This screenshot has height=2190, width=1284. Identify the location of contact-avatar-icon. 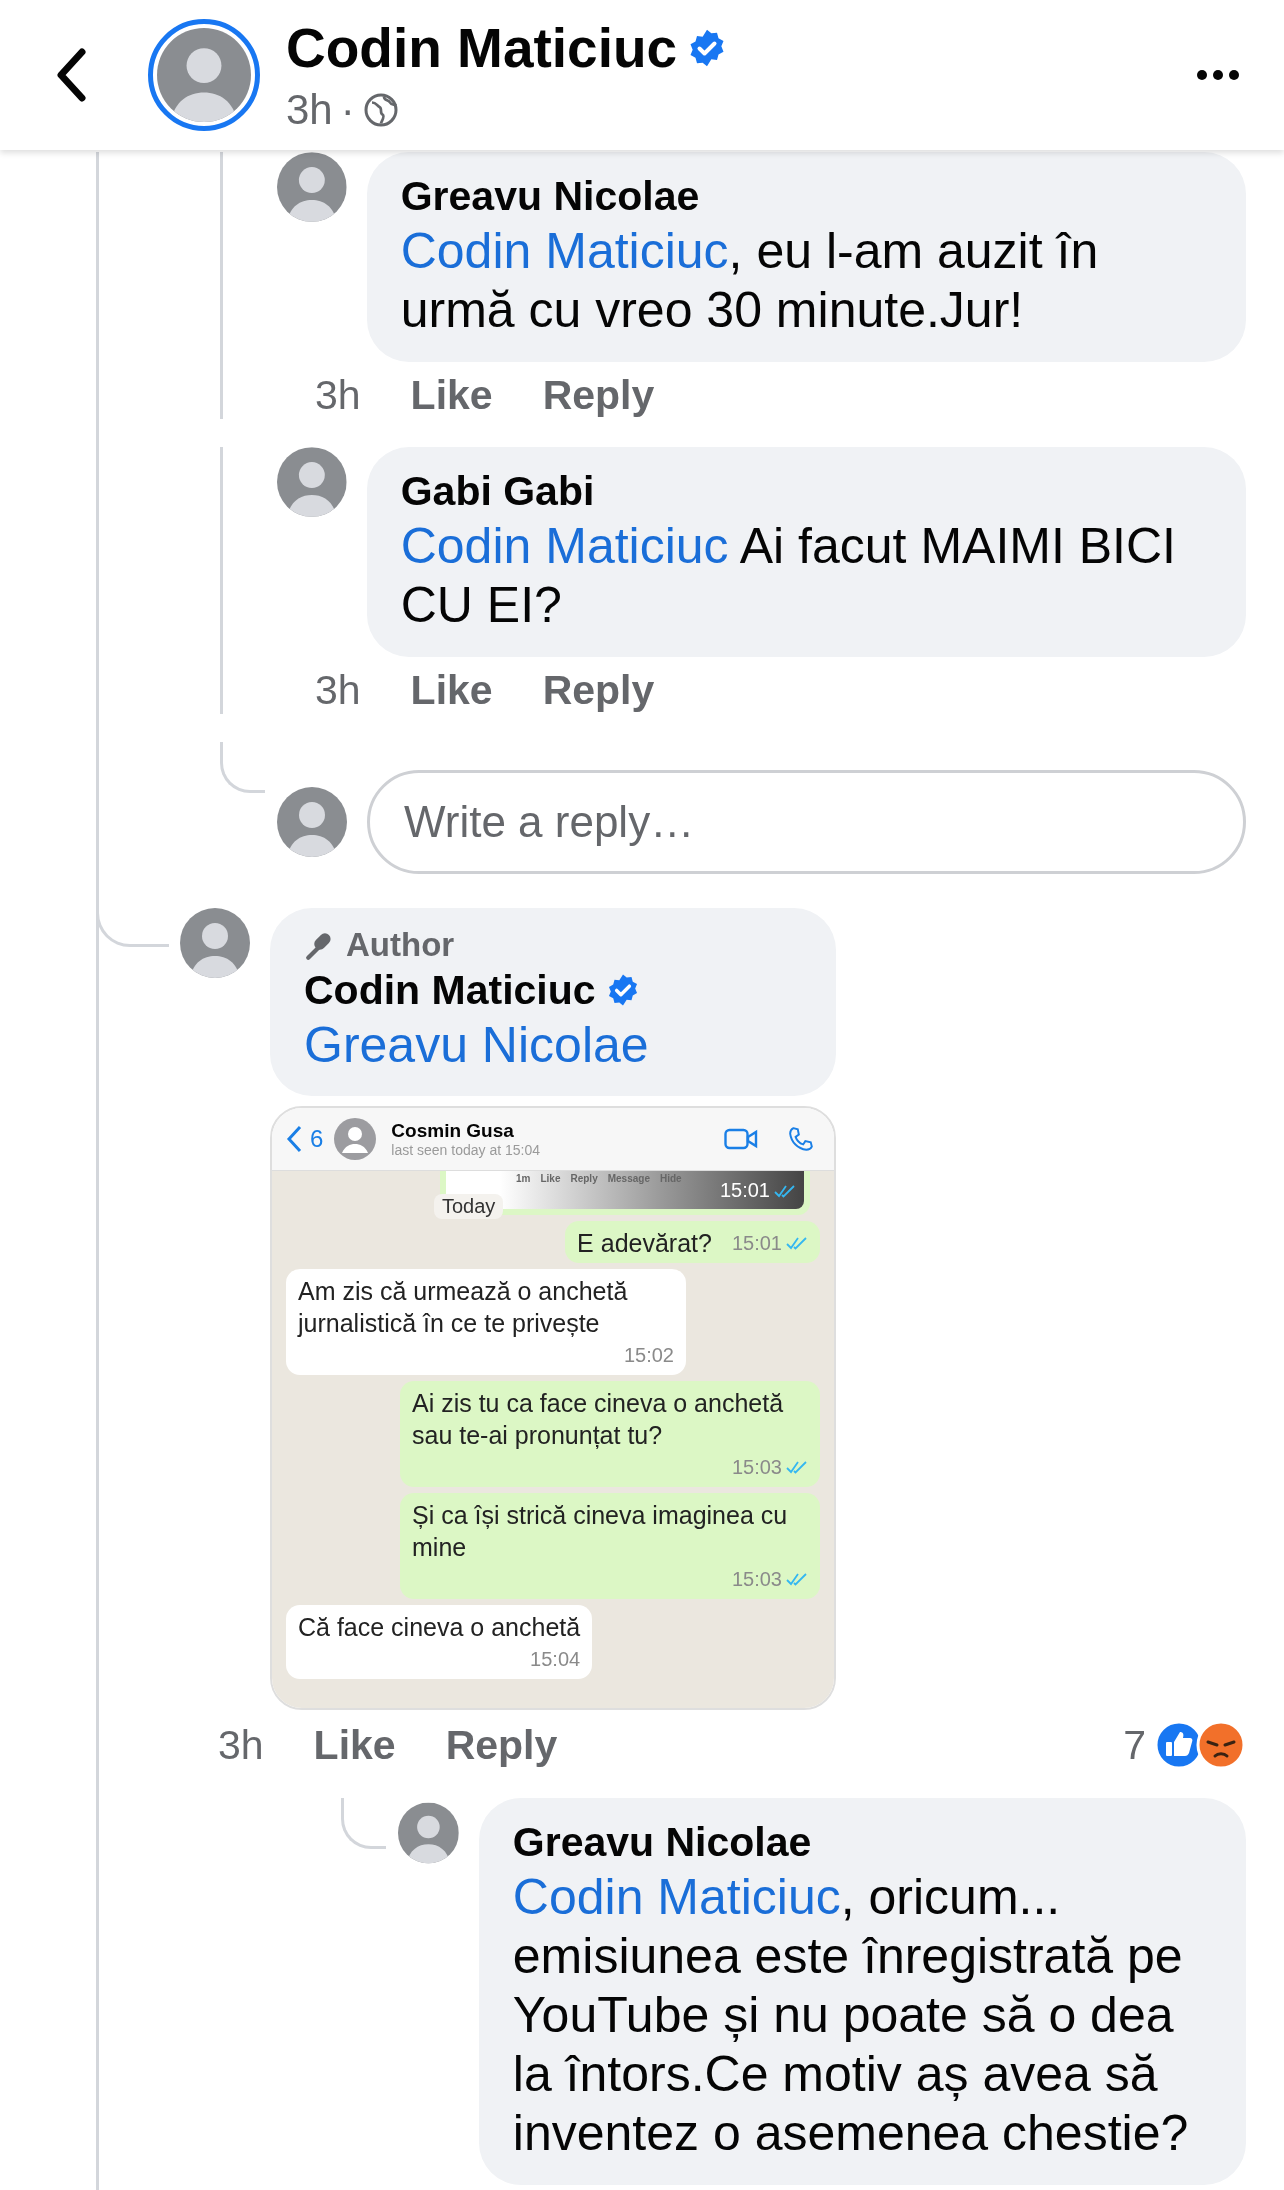
(355, 1139).